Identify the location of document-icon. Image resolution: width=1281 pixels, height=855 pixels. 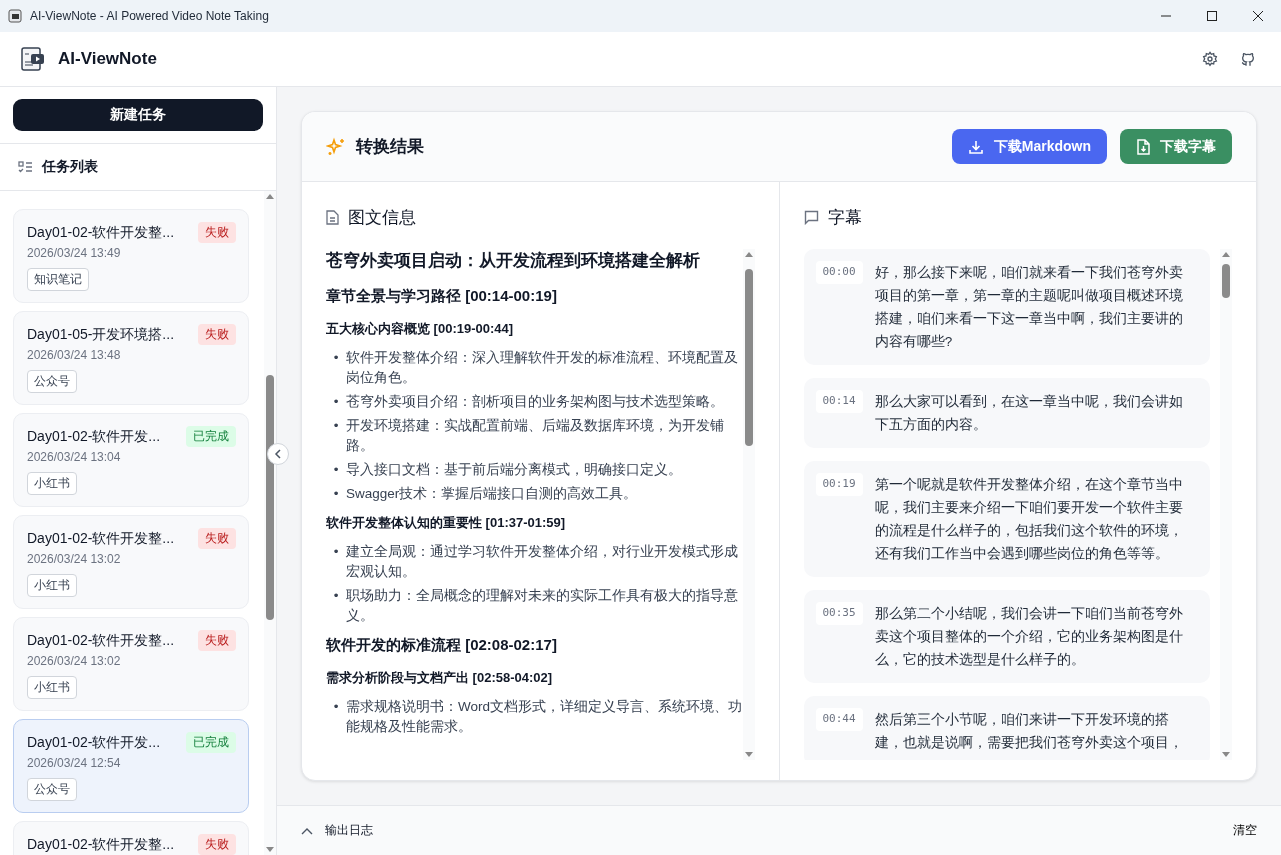
(332, 217).